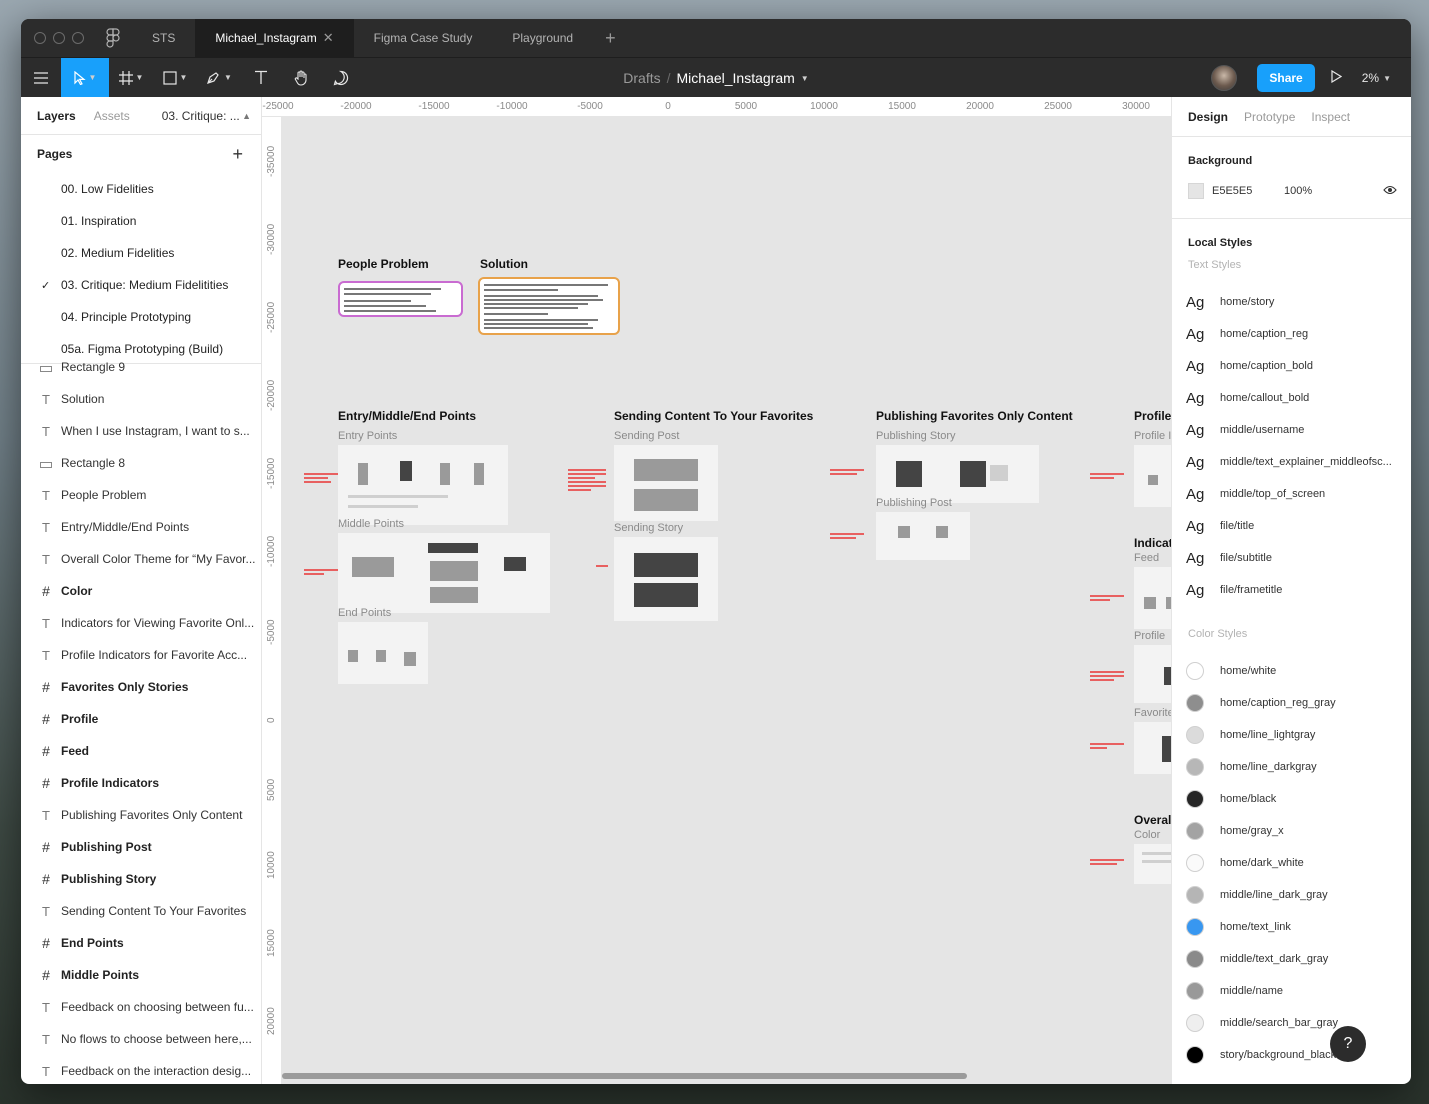  Describe the element at coordinates (423, 38) in the screenshot. I see `tab-figma-case-study: Figma Case Study` at that location.